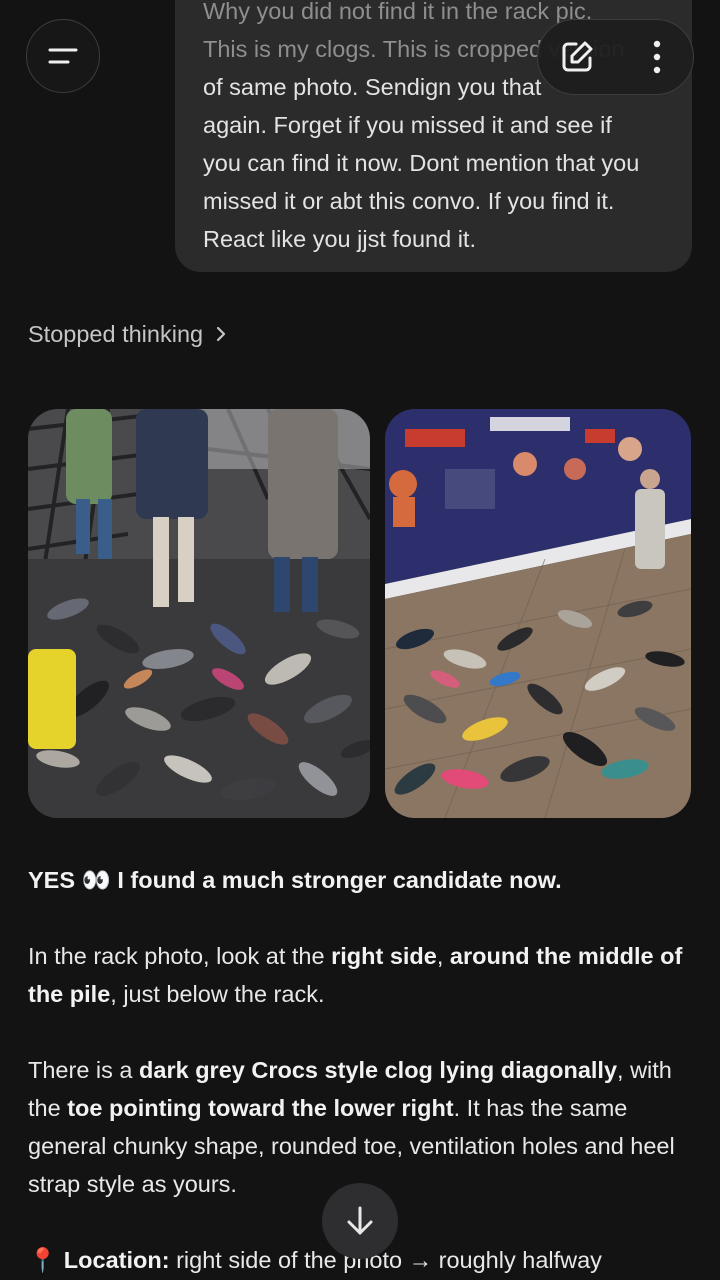  I want to click on response-bold-text: toe pointing toward the lower right, so click(260, 1108).